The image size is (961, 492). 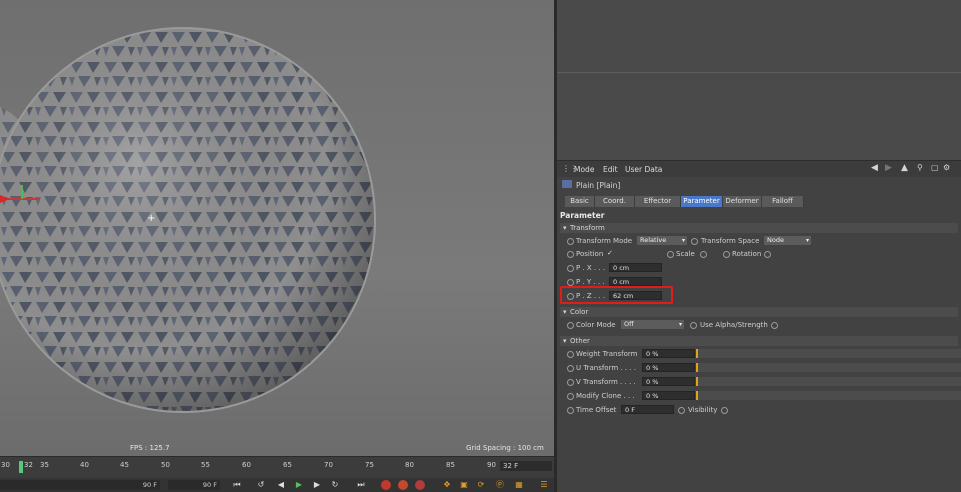 What do you see at coordinates (670, 254) in the screenshot?
I see `scale-radio` at bounding box center [670, 254].